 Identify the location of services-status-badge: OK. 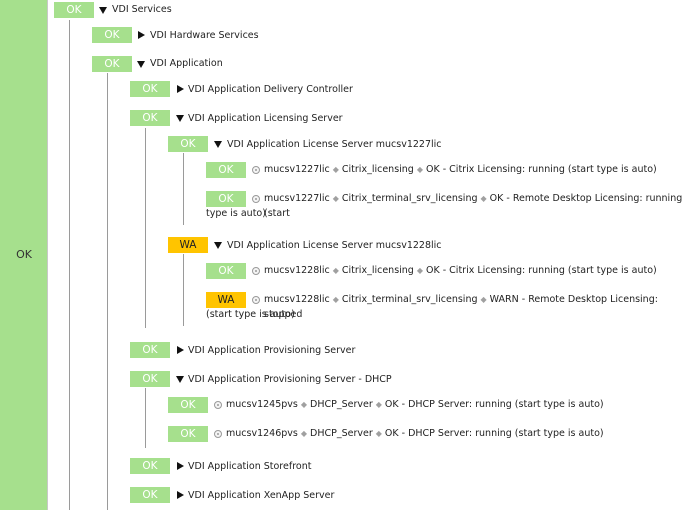
(74, 10).